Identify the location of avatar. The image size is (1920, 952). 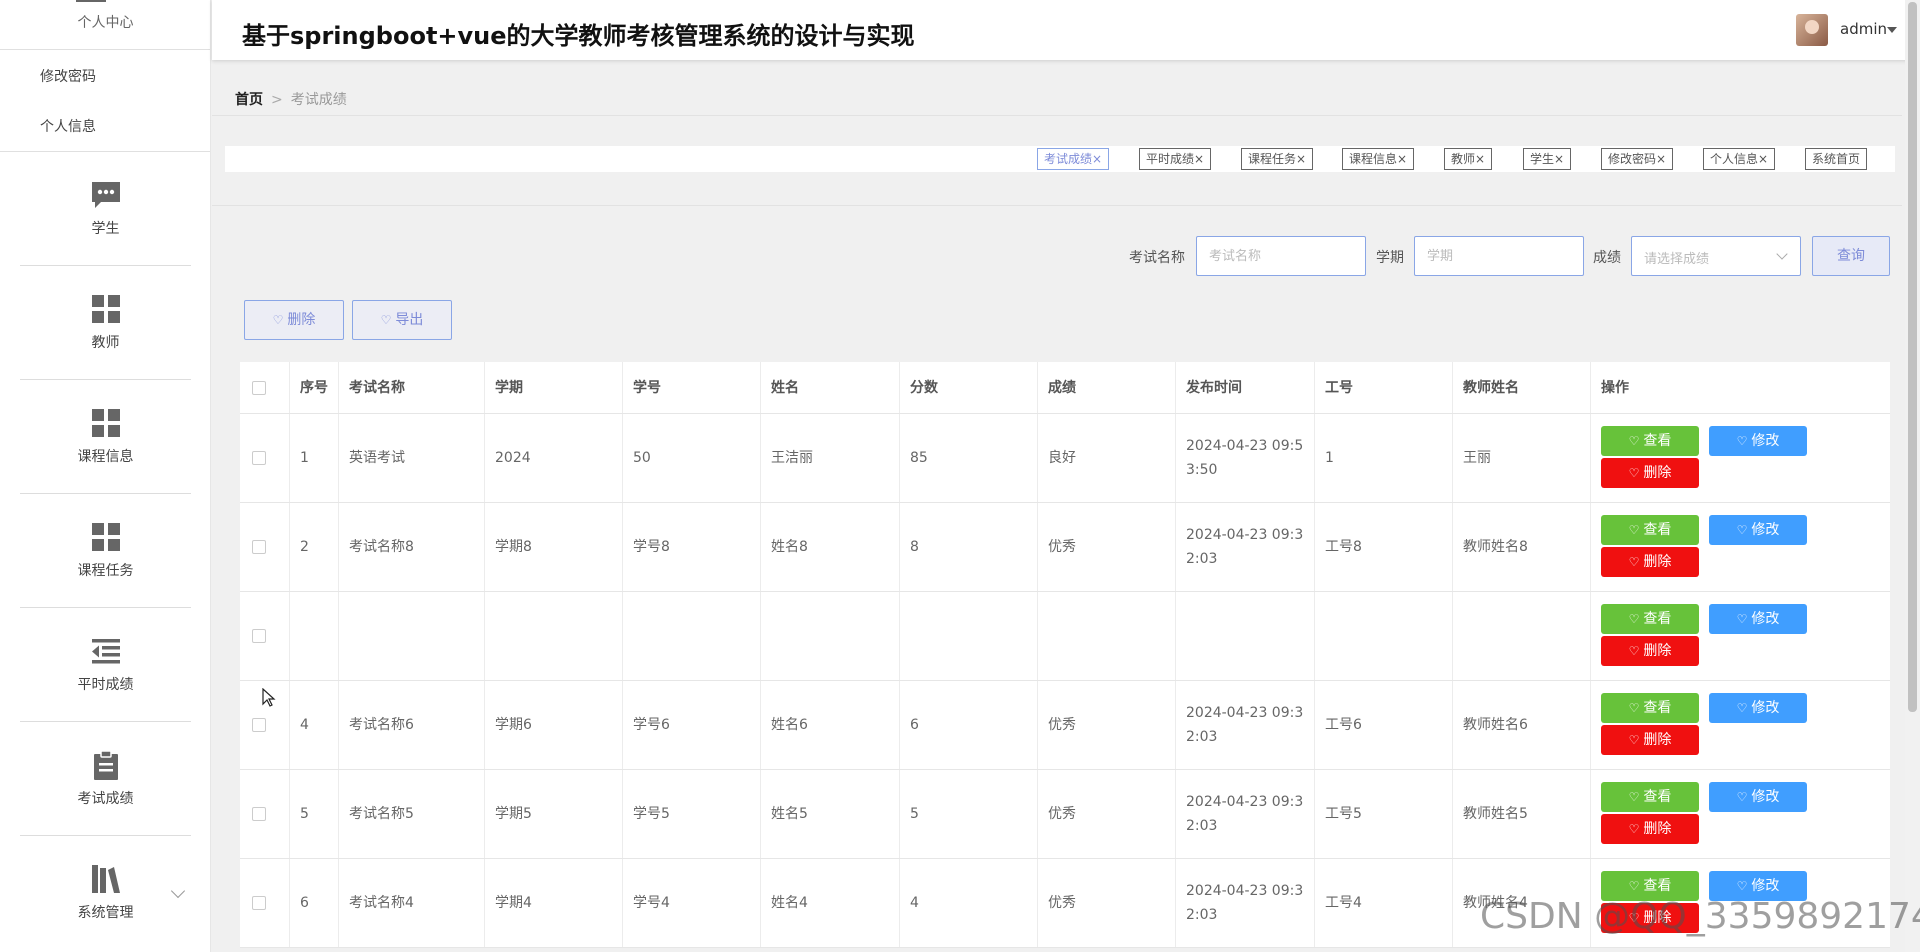
(1812, 30).